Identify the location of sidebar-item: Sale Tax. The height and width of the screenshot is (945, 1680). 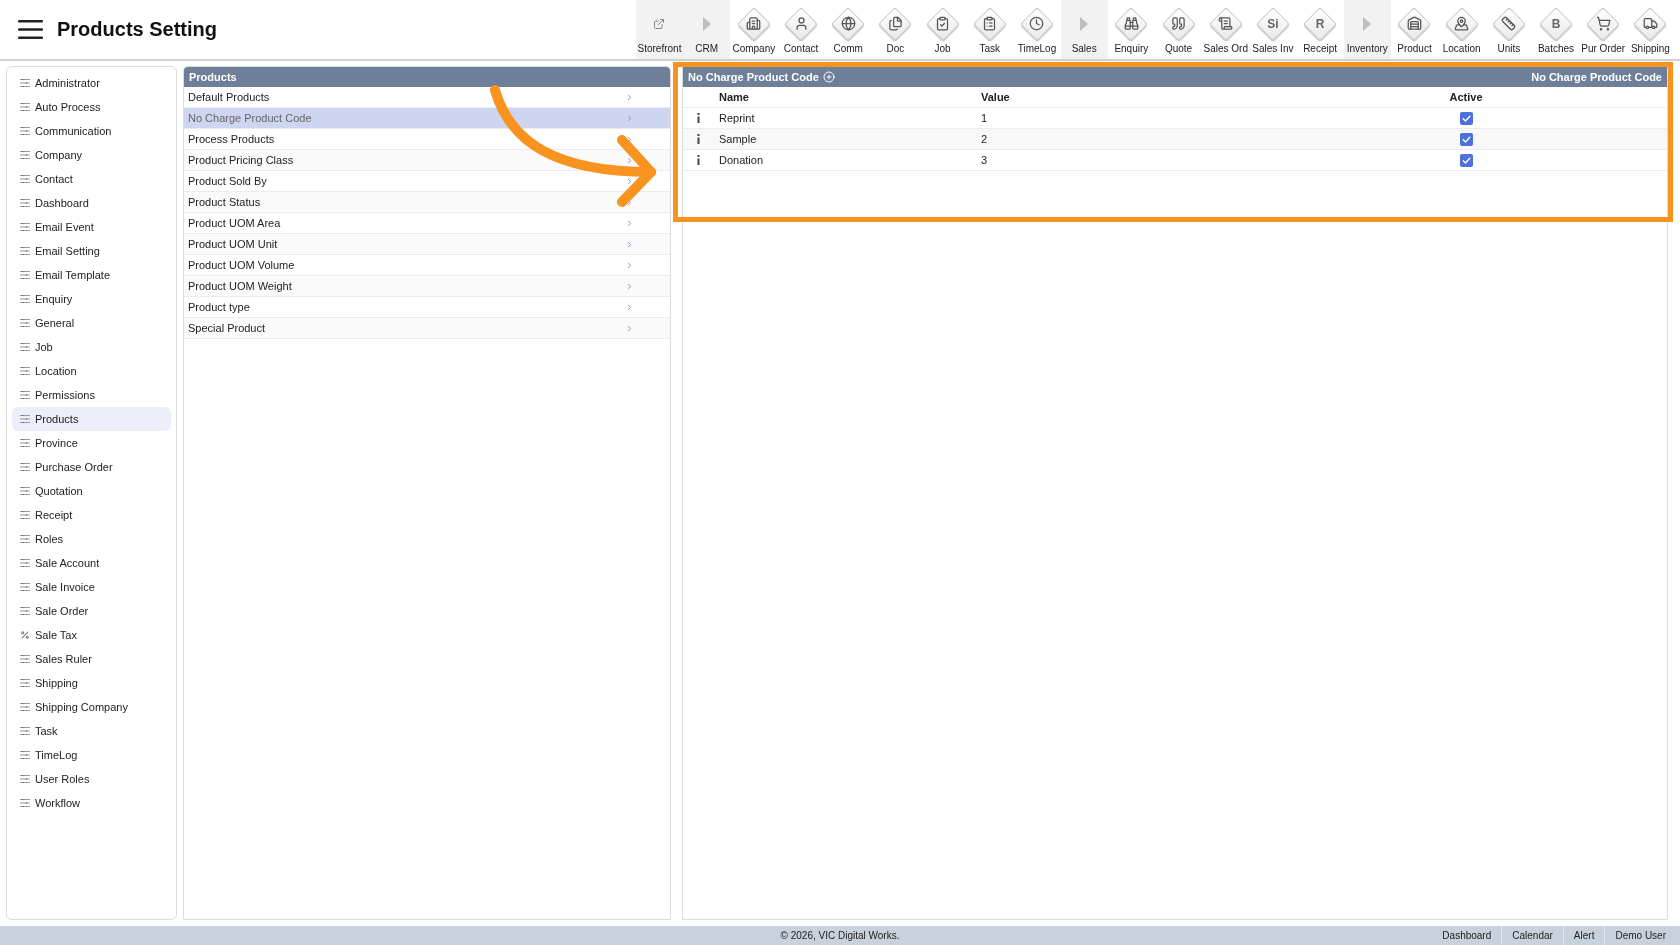
(91, 635).